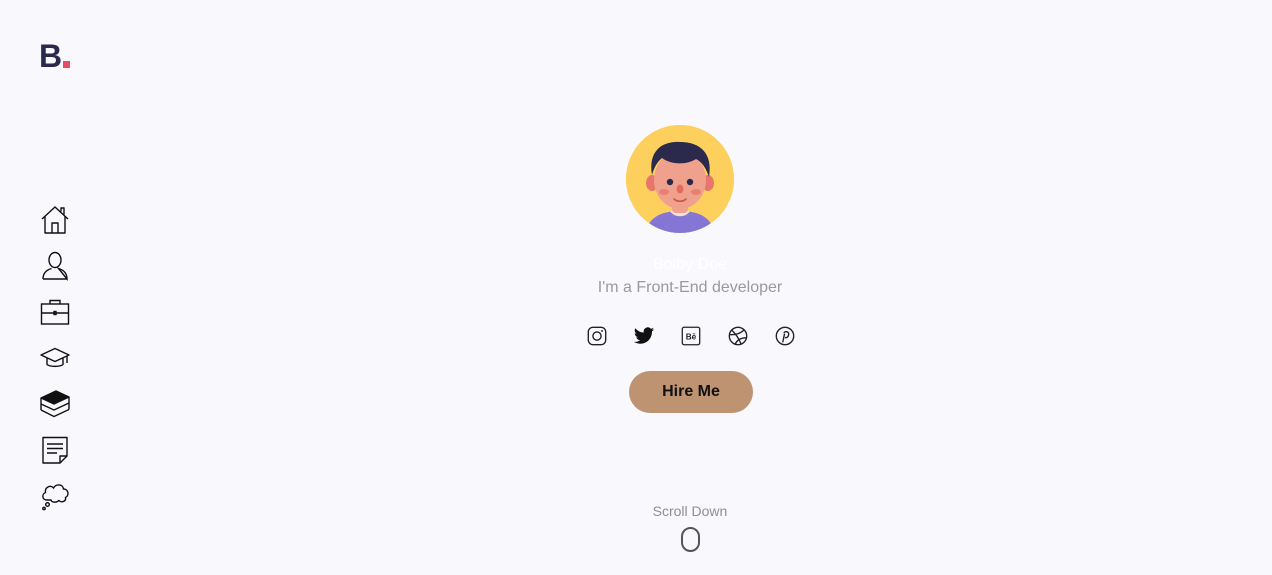  I want to click on social-dribbble, so click(738, 336).